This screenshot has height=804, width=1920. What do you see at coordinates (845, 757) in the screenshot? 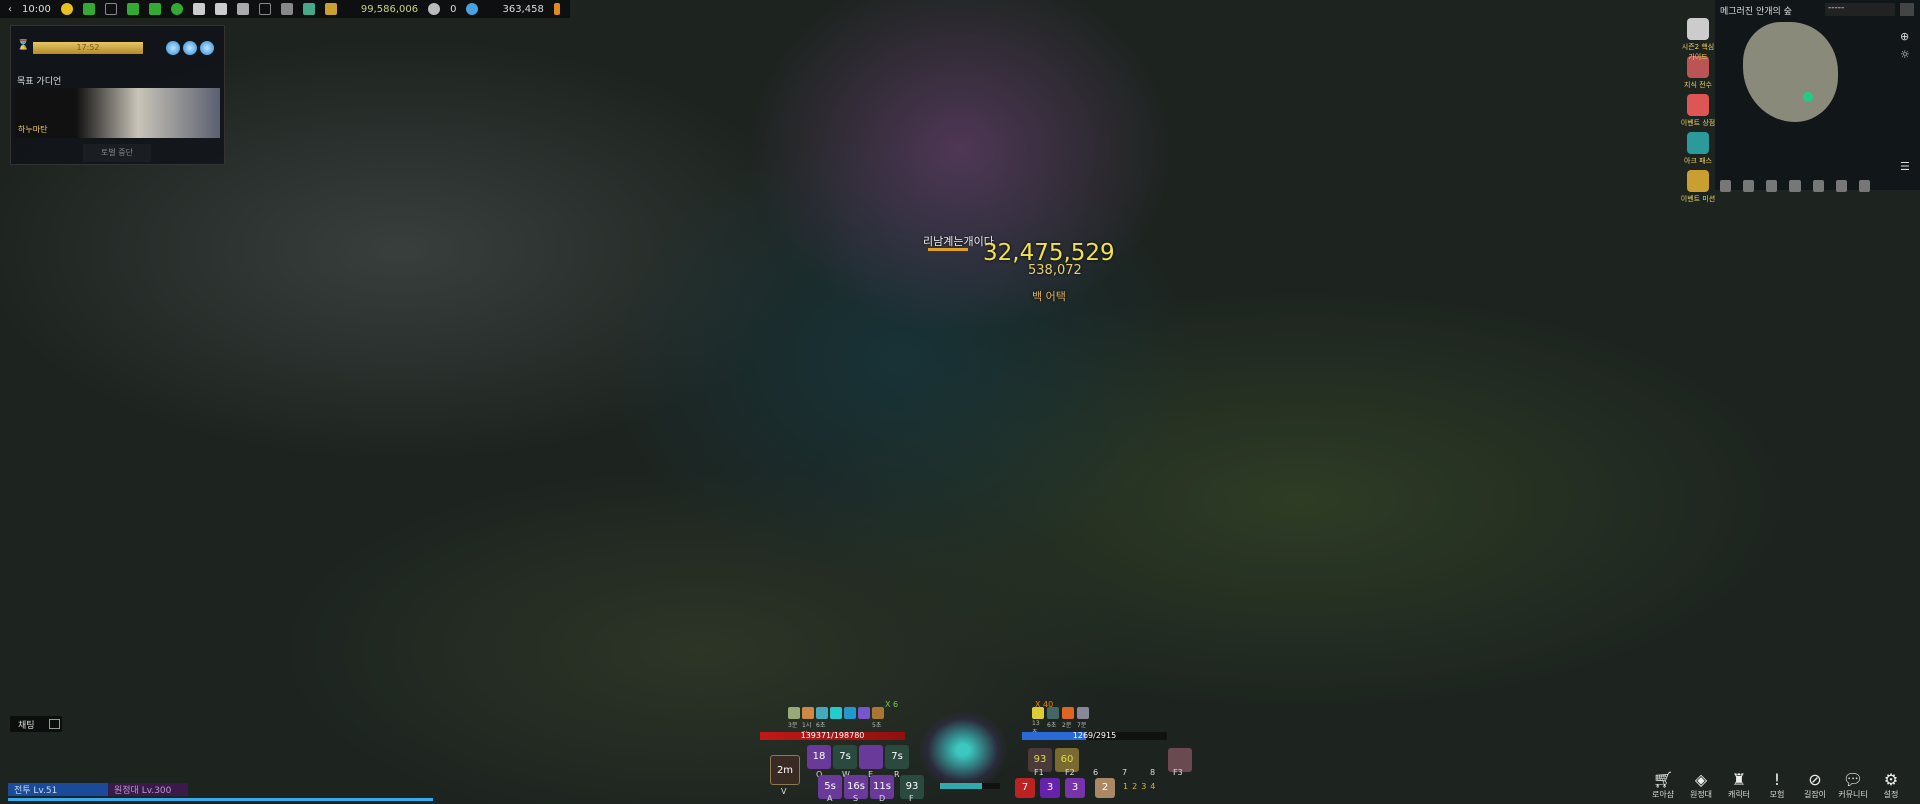
I see `skill-w: 7s` at bounding box center [845, 757].